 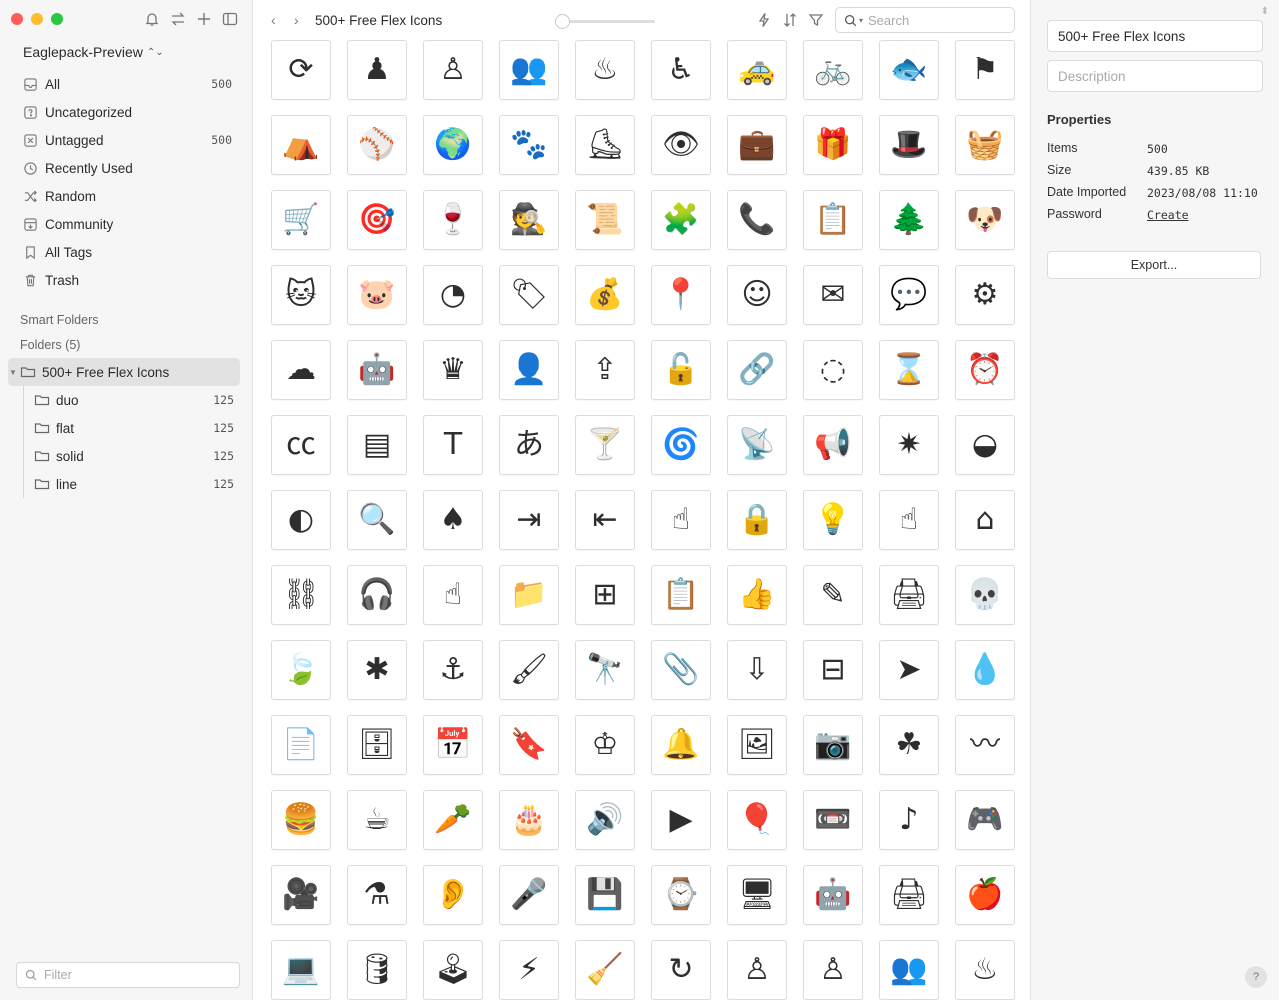 What do you see at coordinates (605, 595) in the screenshot?
I see `icon-tile: ⊞` at bounding box center [605, 595].